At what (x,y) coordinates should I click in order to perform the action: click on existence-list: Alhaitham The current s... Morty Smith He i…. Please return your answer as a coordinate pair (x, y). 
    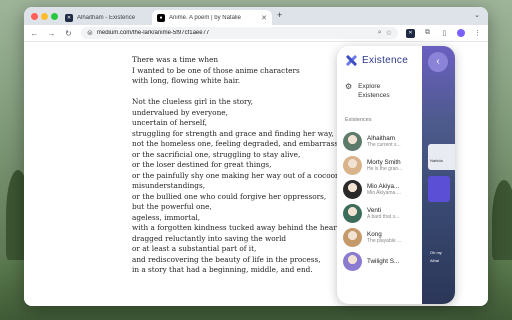
    Looking at the image, I should click on (383, 201).